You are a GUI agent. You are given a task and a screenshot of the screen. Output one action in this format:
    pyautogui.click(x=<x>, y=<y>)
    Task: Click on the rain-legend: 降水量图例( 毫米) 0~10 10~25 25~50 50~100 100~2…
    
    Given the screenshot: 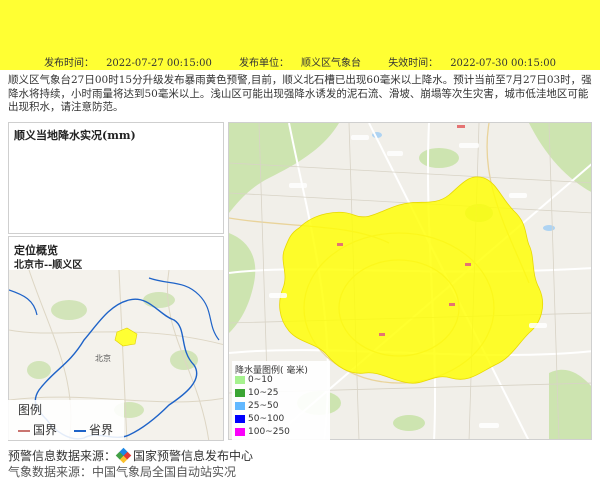 What is the action you would take?
    pyautogui.click(x=281, y=401)
    